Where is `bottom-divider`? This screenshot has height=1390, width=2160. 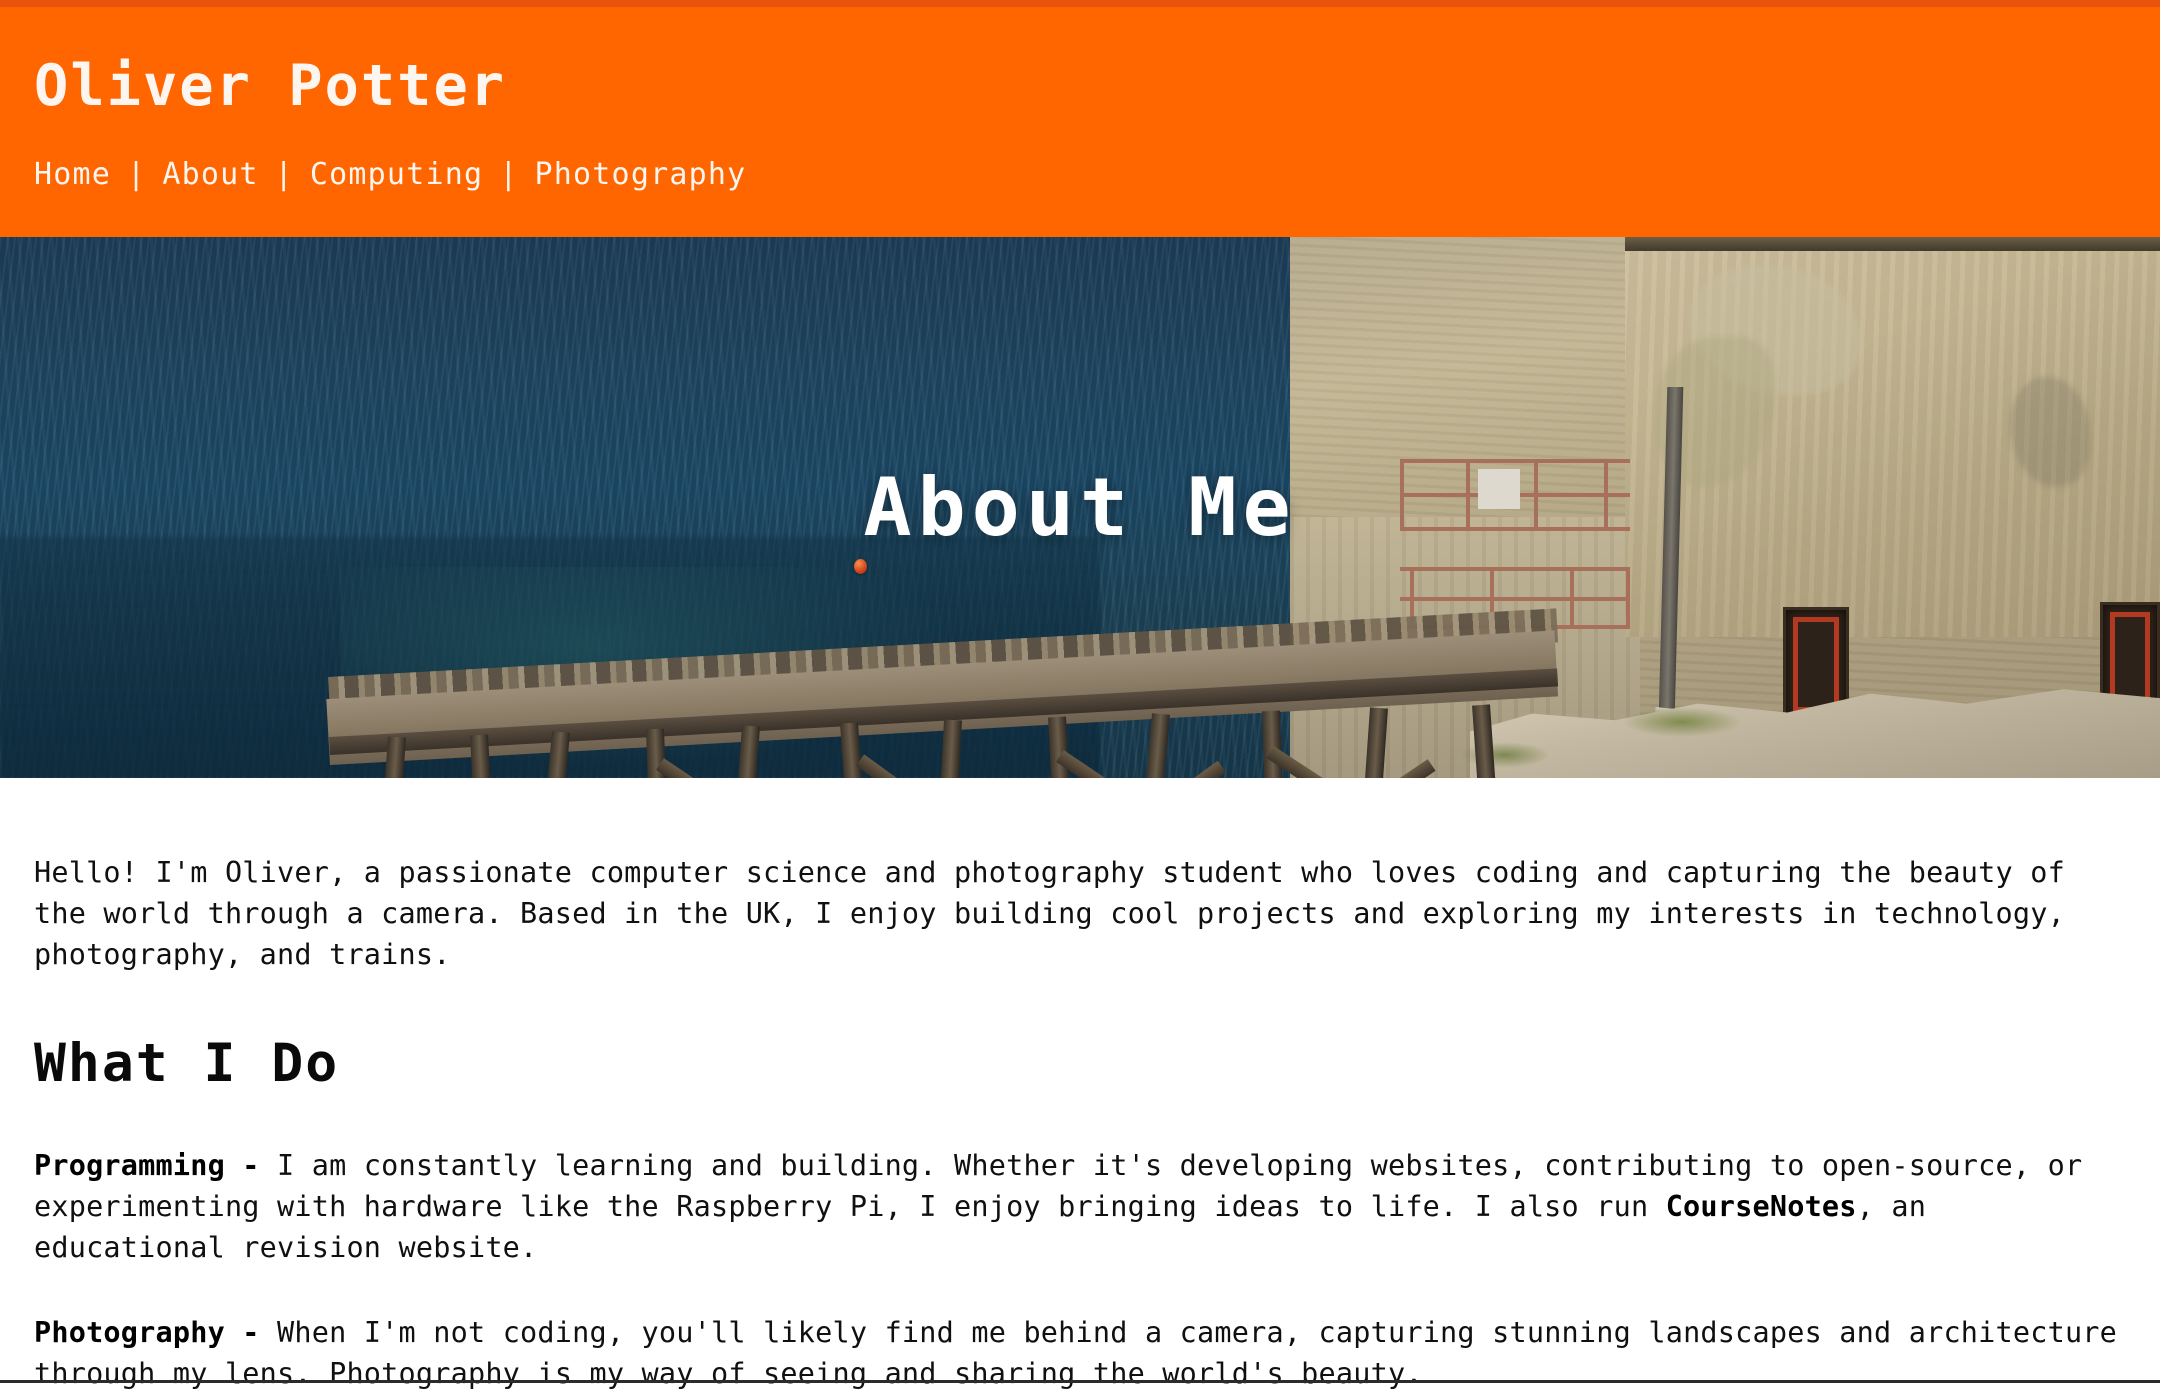
bottom-divider is located at coordinates (1080, 1381).